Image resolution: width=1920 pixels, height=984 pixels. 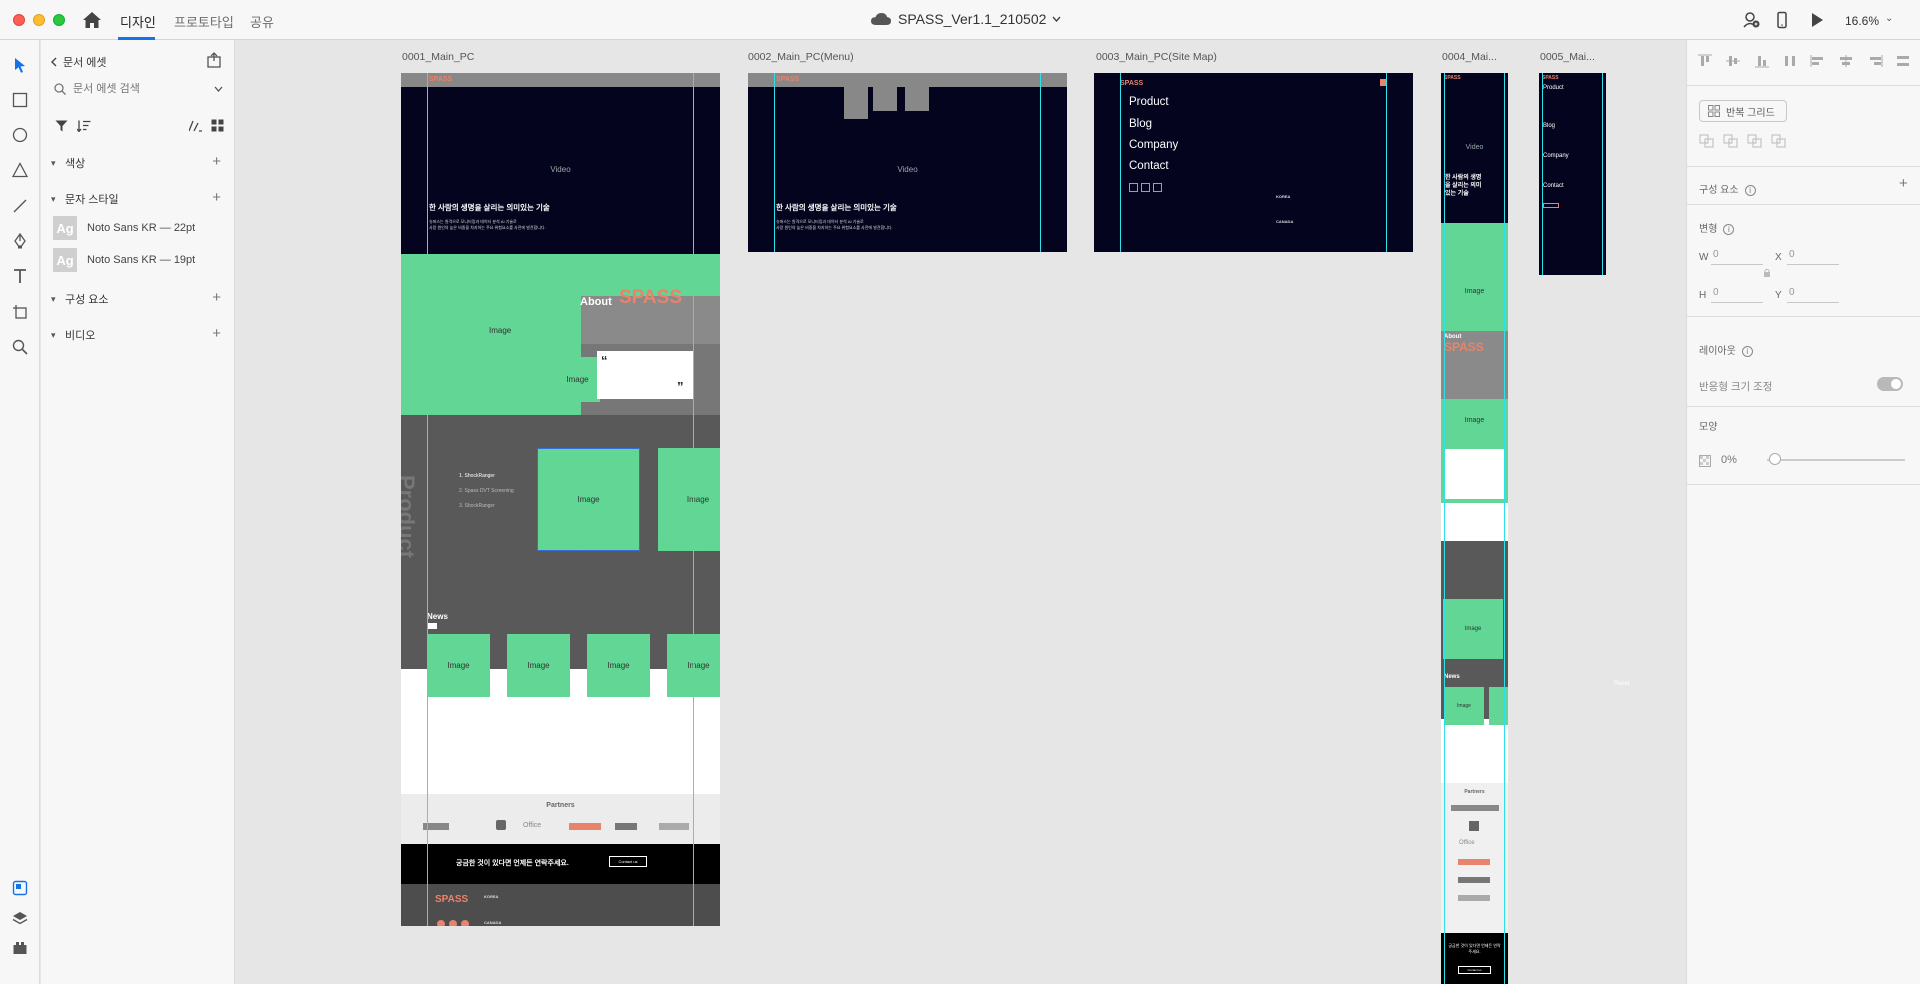 What do you see at coordinates (1737, 257) in the screenshot?
I see `width-field: 0` at bounding box center [1737, 257].